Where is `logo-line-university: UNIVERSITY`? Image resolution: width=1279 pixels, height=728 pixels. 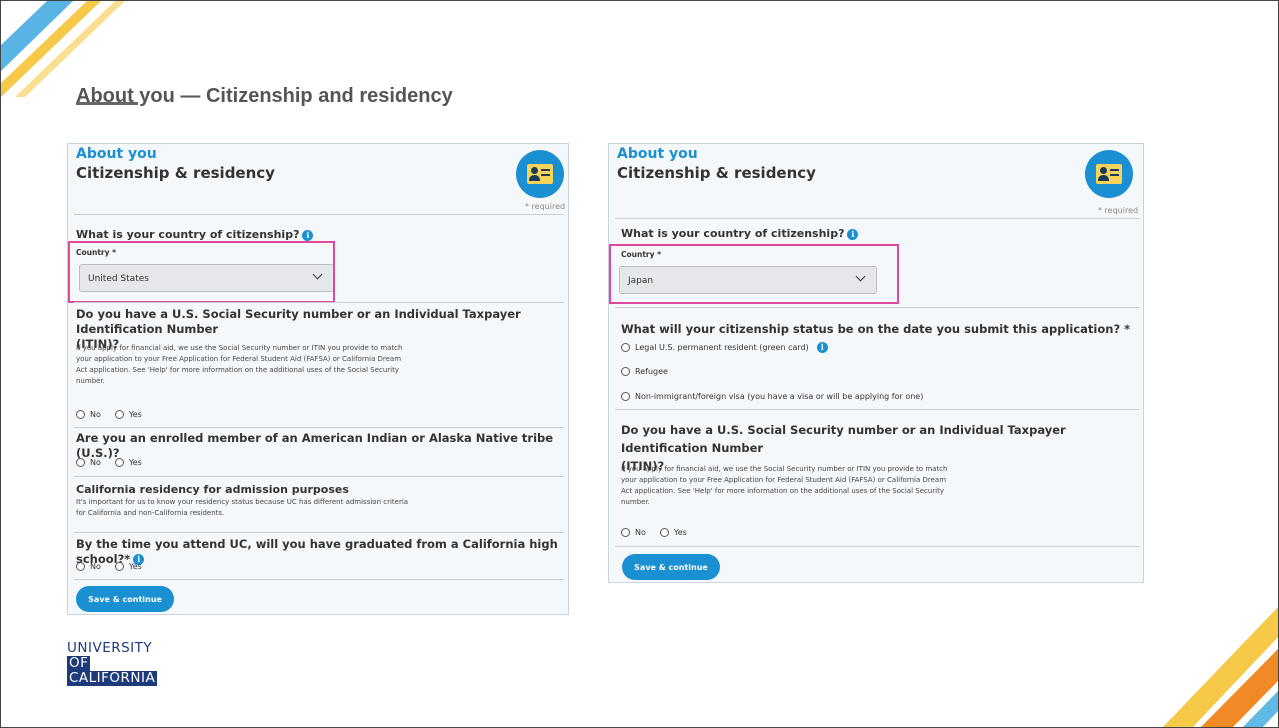
logo-line-university: UNIVERSITY is located at coordinates (110, 648).